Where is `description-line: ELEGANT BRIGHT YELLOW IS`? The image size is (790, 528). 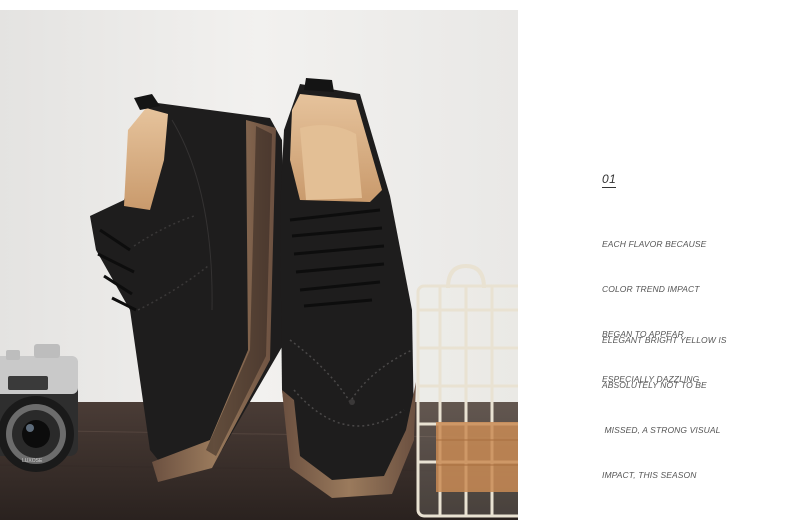
description-line: ELEGANT BRIGHT YELLOW IS is located at coordinates (664, 340).